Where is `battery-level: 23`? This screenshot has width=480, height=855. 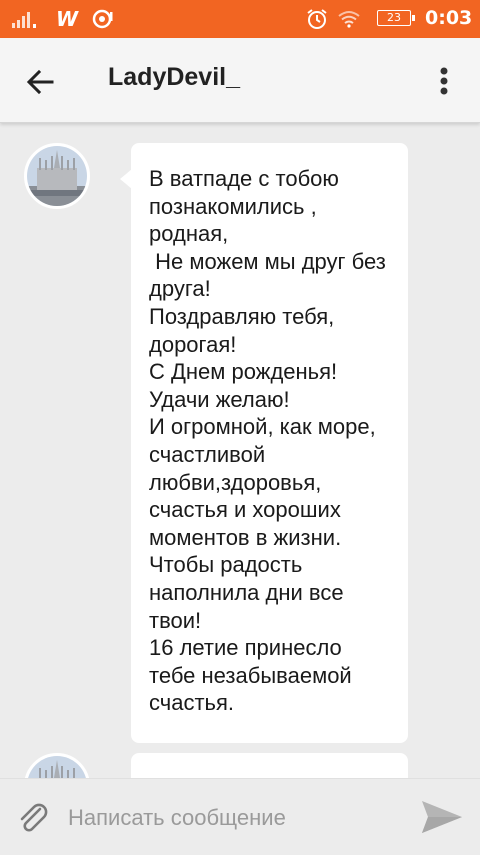
battery-level: 23 is located at coordinates (394, 17).